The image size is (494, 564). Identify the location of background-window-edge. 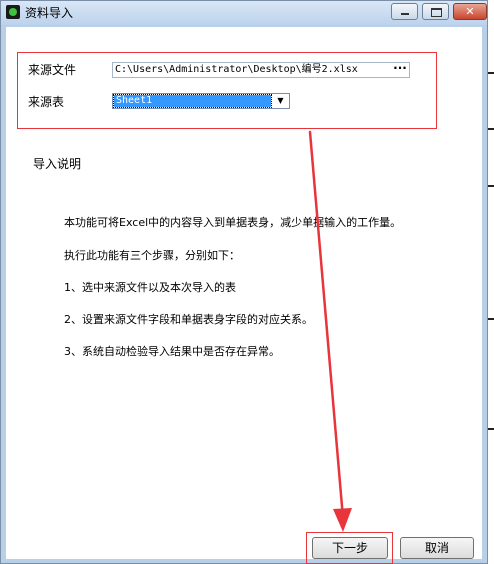
(491, 282).